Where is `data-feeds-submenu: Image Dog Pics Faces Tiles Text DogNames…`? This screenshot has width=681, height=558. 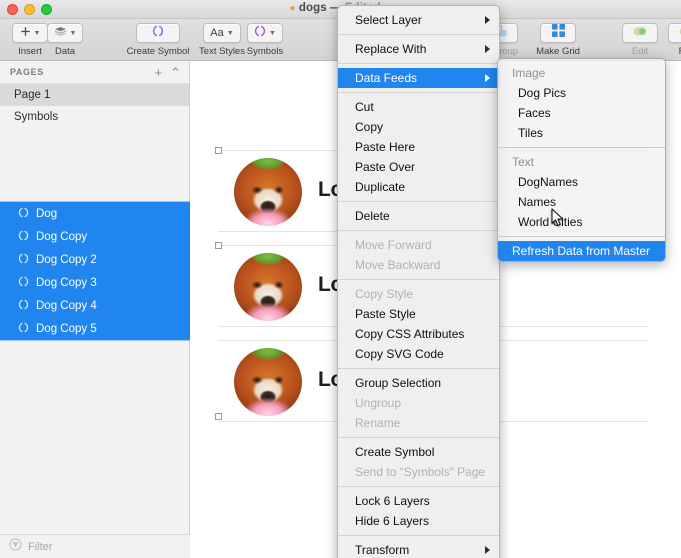
data-feeds-submenu: Image Dog Pics Faces Tiles Text DogNames… is located at coordinates (581, 160).